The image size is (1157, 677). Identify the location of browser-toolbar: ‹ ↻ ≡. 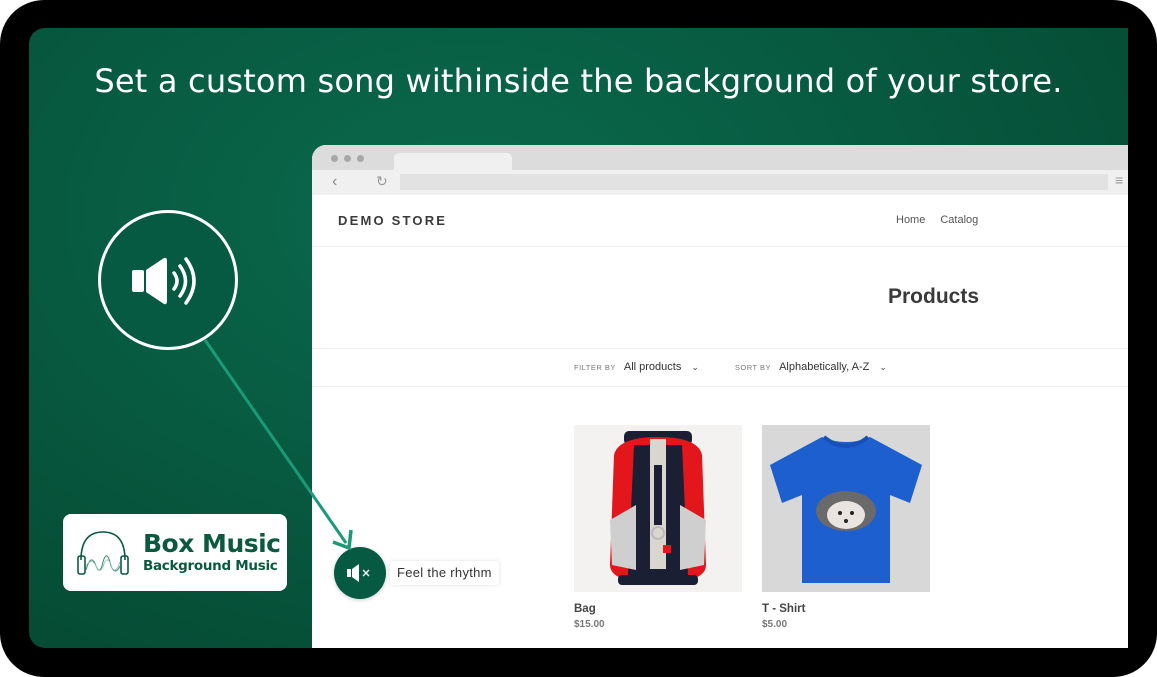
(720, 182).